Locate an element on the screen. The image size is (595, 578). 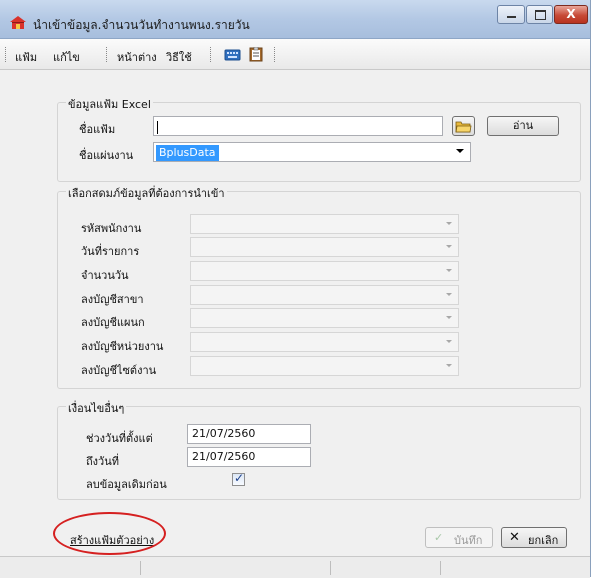
close-button: X is located at coordinates (571, 14).